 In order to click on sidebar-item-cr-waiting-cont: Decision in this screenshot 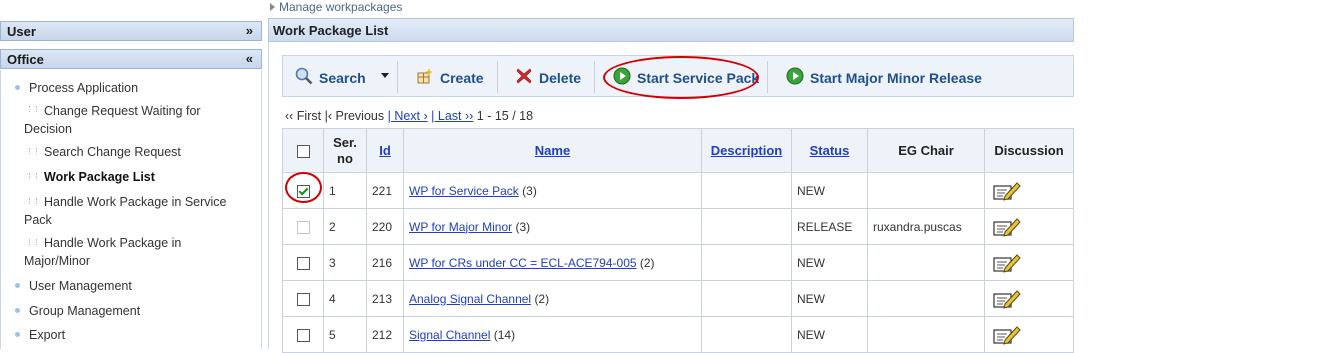, I will do `click(48, 129)`.